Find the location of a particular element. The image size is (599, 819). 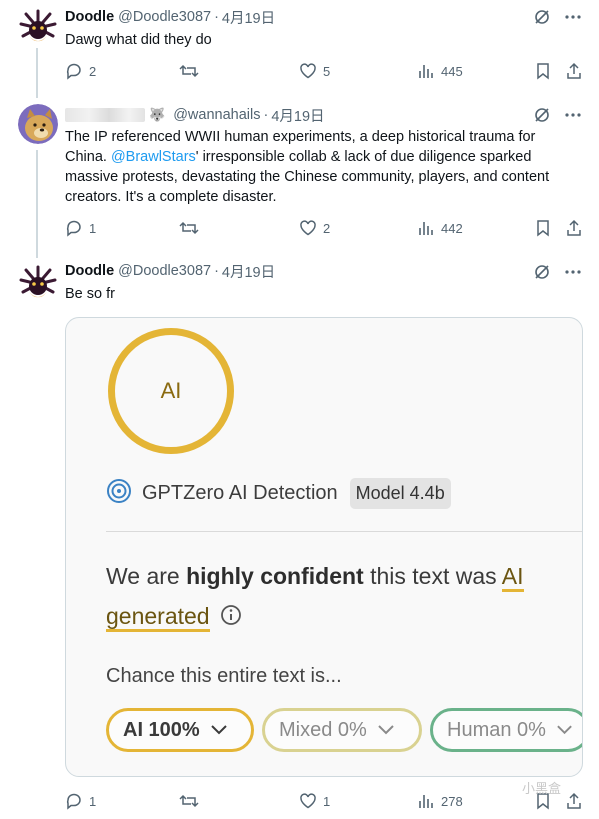

mixed-score-pill: Mixed 0% is located at coordinates (342, 730).